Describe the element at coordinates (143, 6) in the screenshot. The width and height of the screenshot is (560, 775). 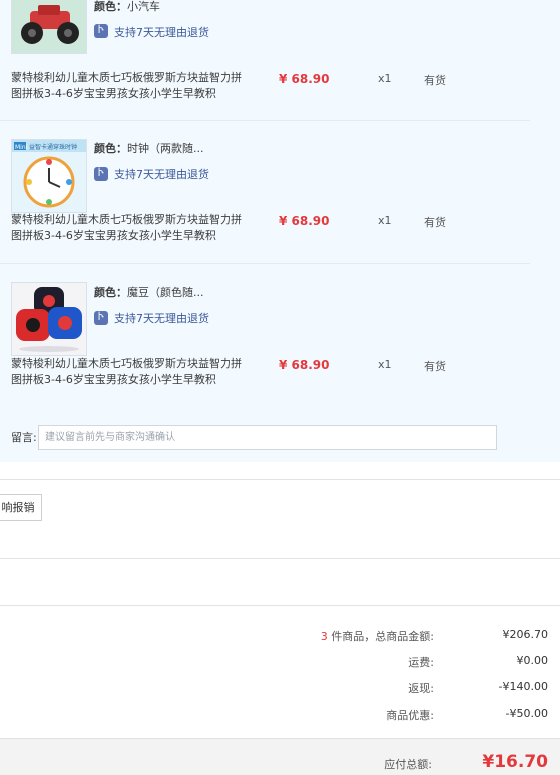
I see `attribute-value: 小汽车` at that location.